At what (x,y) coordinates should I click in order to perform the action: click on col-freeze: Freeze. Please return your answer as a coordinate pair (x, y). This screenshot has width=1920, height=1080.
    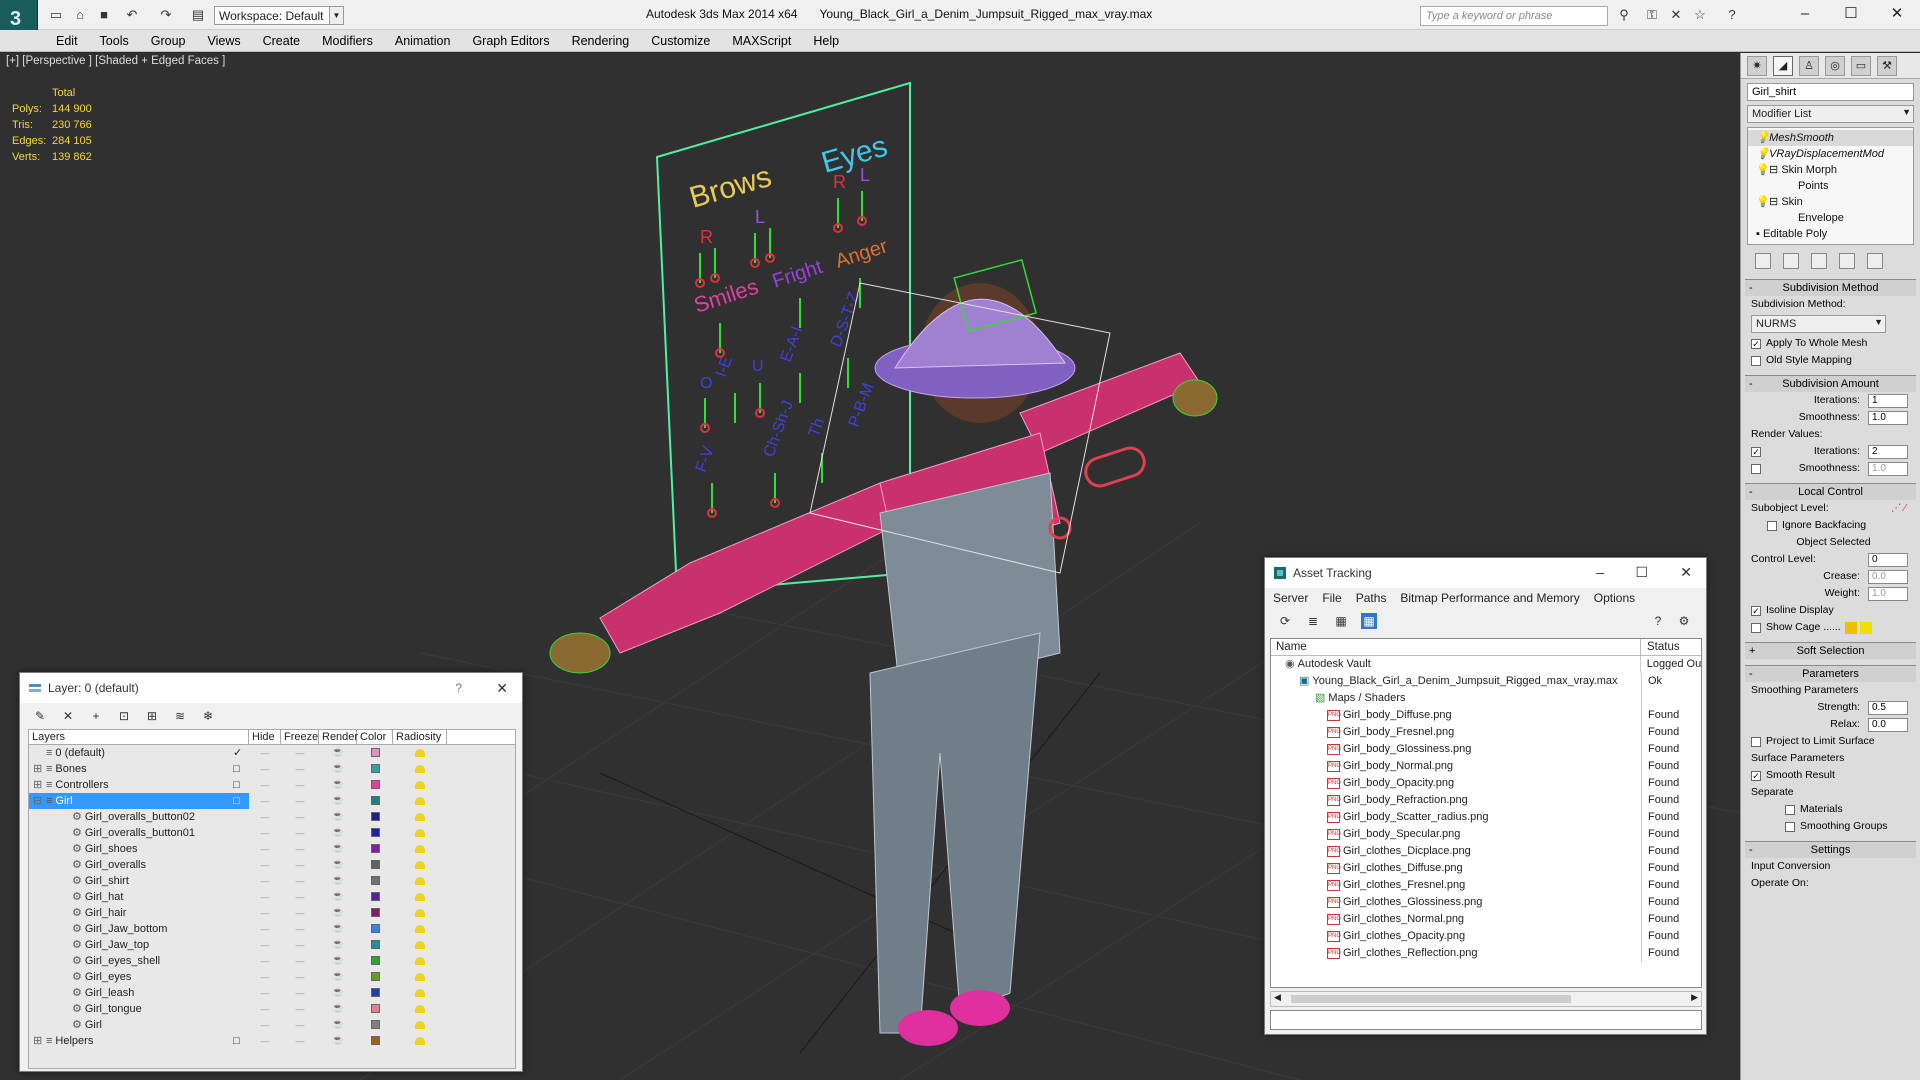
    Looking at the image, I should click on (300, 737).